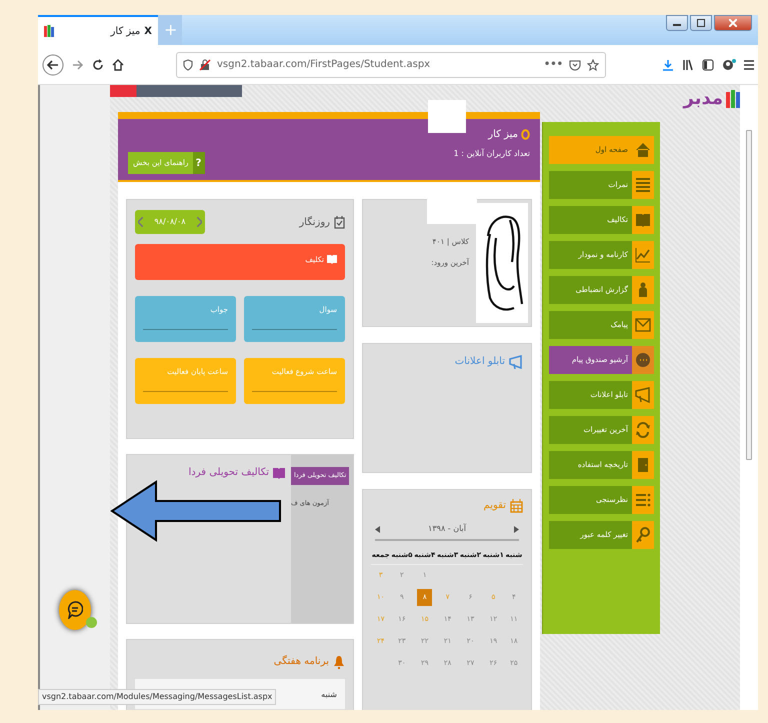  What do you see at coordinates (749, 65) in the screenshot?
I see `menu-icon` at bounding box center [749, 65].